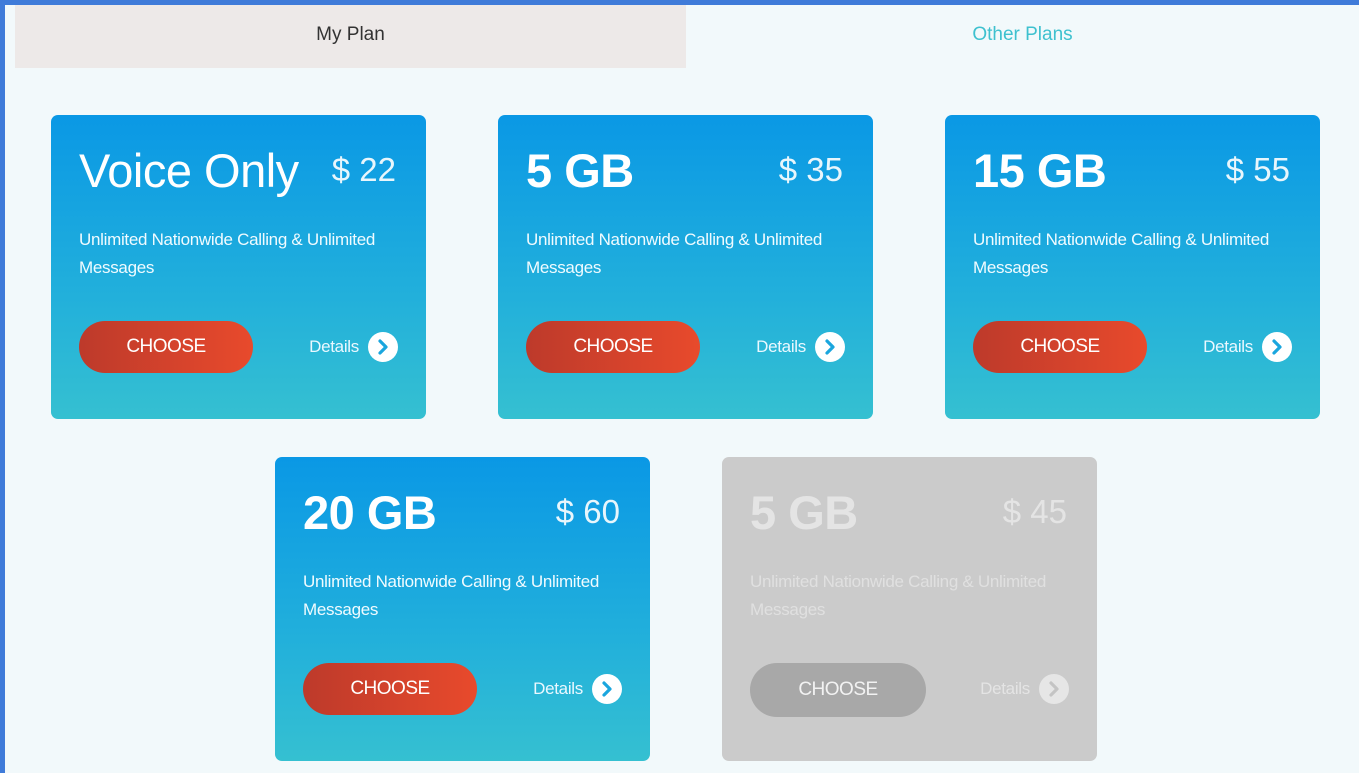 The width and height of the screenshot is (1359, 773). What do you see at coordinates (350, 36) in the screenshot?
I see `tab-my-plan: My Plan` at bounding box center [350, 36].